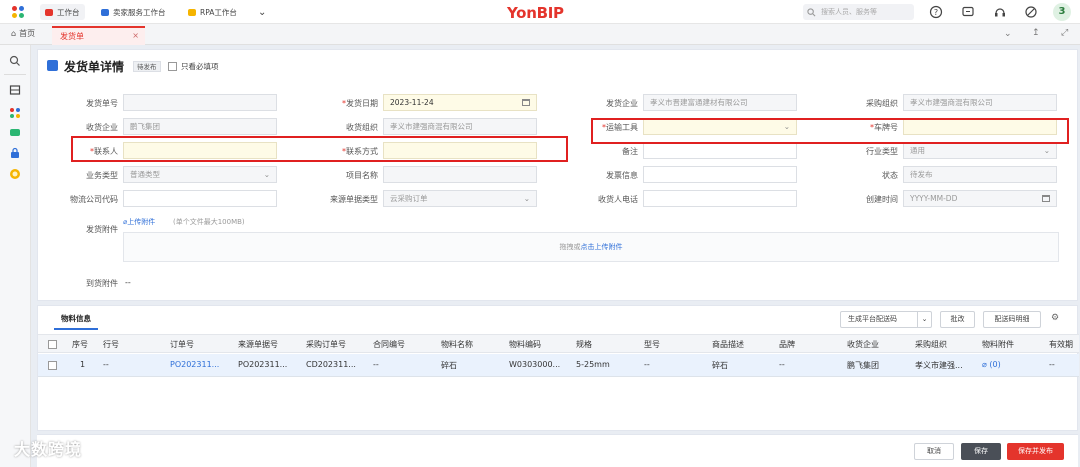  Describe the element at coordinates (618, 199) in the screenshot. I see `label-receiver-phone: 收货人电话` at that location.